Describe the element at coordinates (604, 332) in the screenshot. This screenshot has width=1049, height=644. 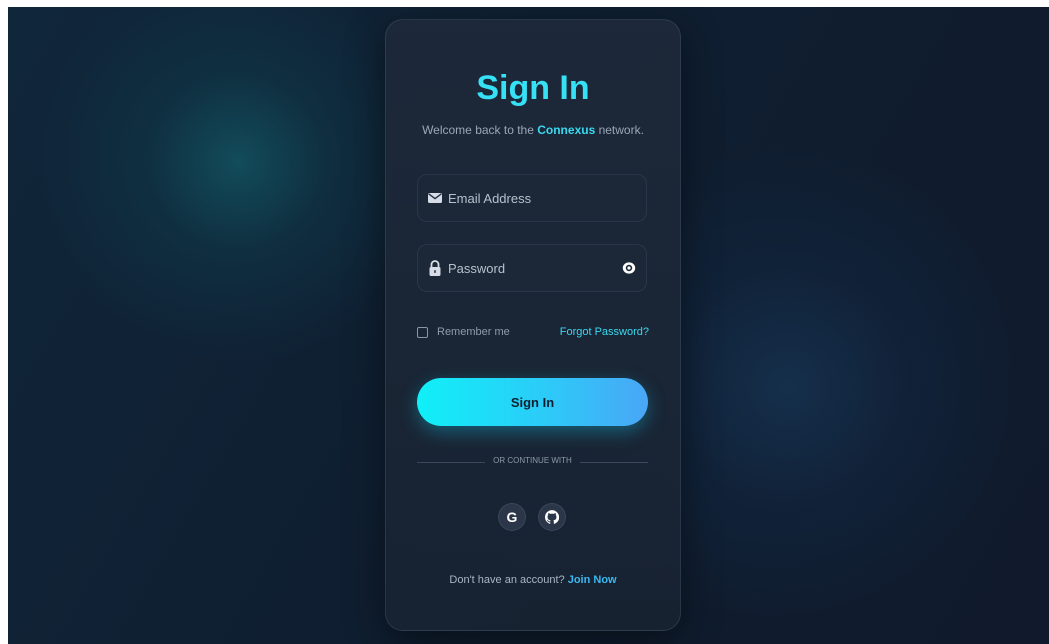
I see `forgot-password-link: Forgot Password?` at that location.